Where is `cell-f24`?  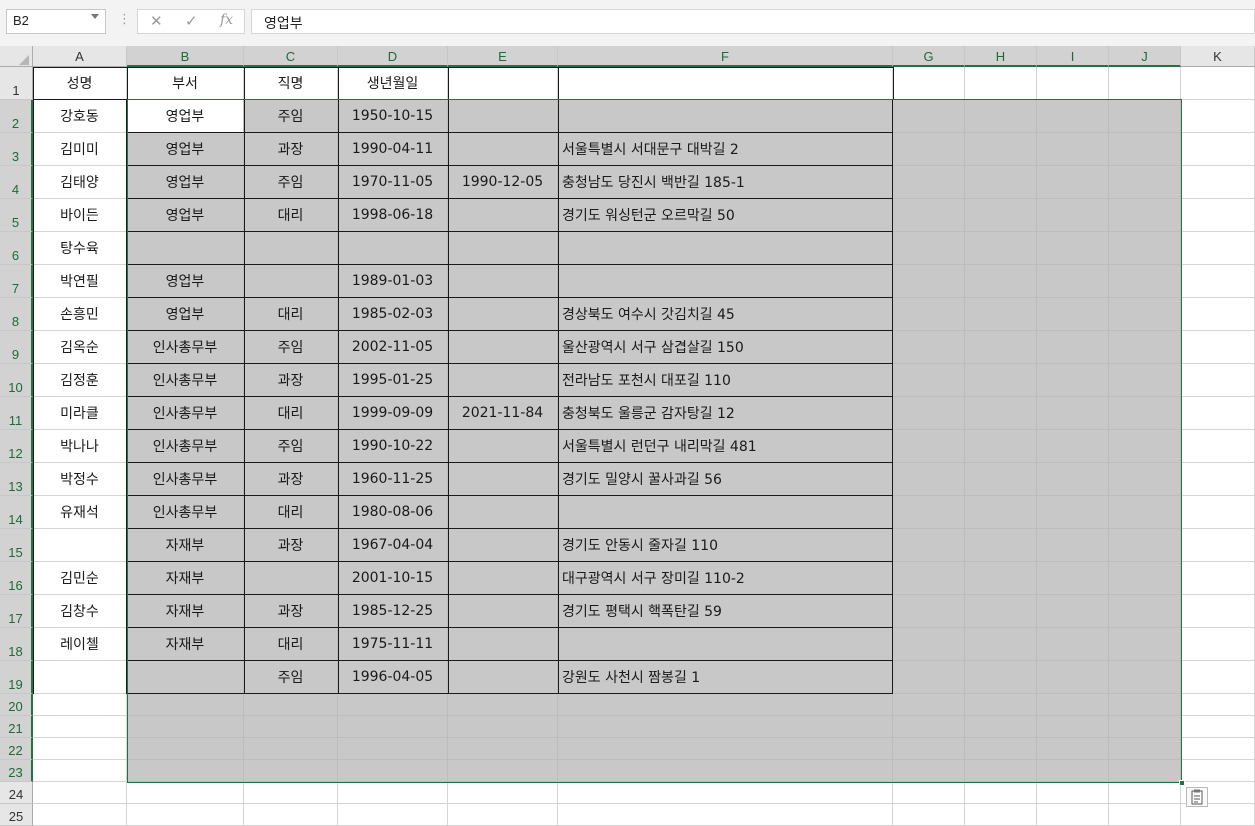
cell-f24 is located at coordinates (725, 793).